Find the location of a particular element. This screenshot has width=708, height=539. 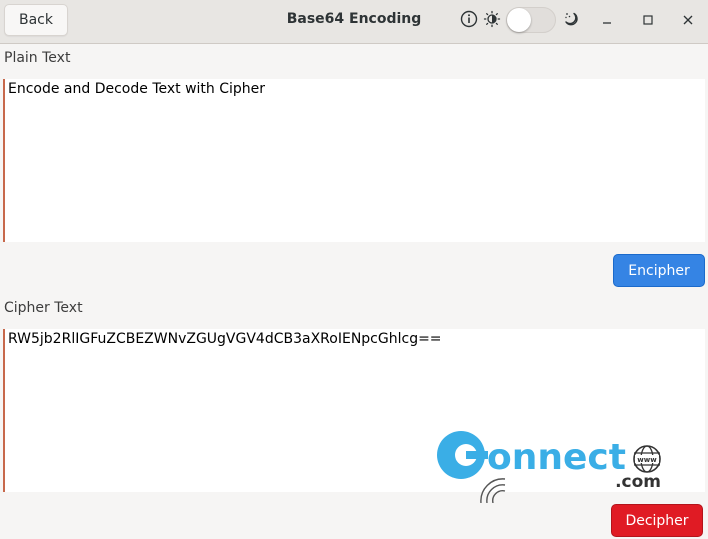

info-icon is located at coordinates (469, 19).